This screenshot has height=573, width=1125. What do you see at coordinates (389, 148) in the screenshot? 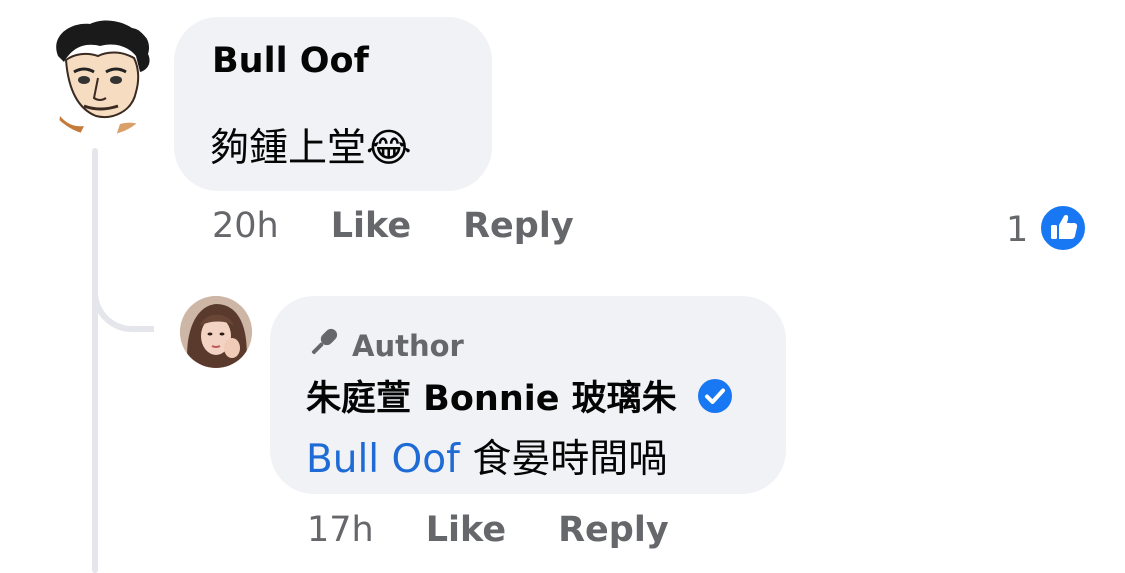
I see `laughing-emoji: 😂` at bounding box center [389, 148].